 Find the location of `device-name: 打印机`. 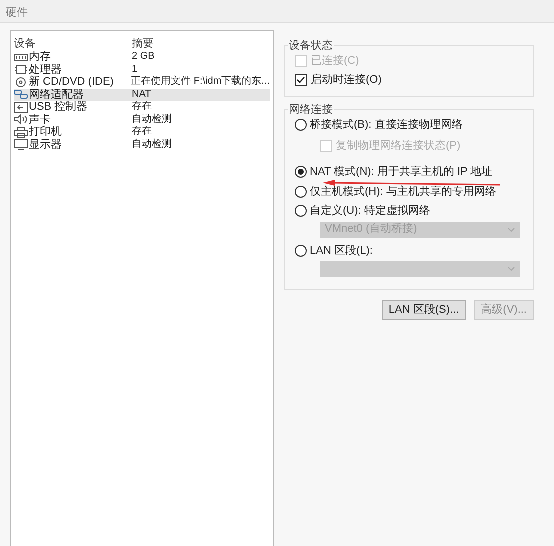

device-name: 打印机 is located at coordinates (45, 132).